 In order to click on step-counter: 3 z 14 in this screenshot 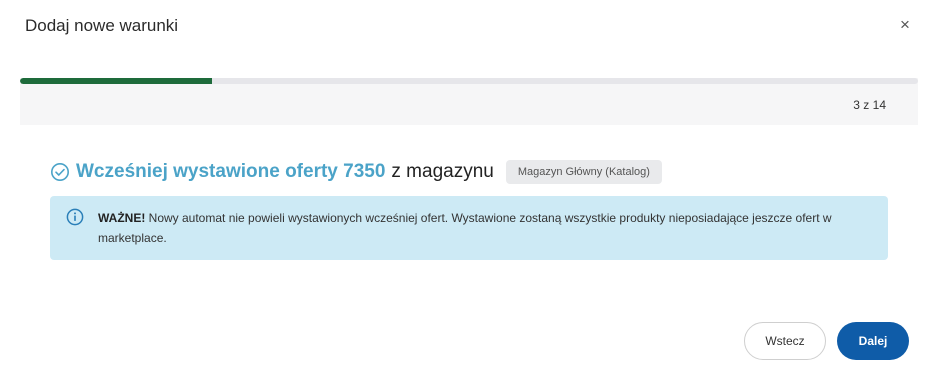, I will do `click(869, 105)`.